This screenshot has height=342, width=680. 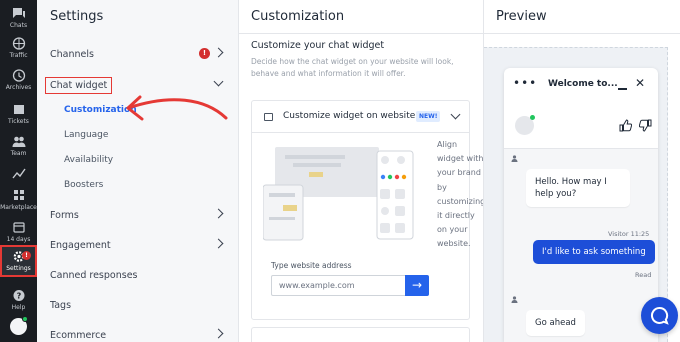 I want to click on clock-icon, so click(x=18, y=75).